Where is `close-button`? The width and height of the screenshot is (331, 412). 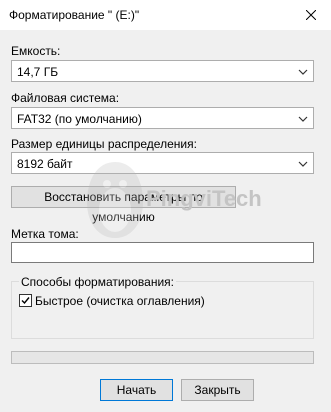 close-button is located at coordinates (311, 15).